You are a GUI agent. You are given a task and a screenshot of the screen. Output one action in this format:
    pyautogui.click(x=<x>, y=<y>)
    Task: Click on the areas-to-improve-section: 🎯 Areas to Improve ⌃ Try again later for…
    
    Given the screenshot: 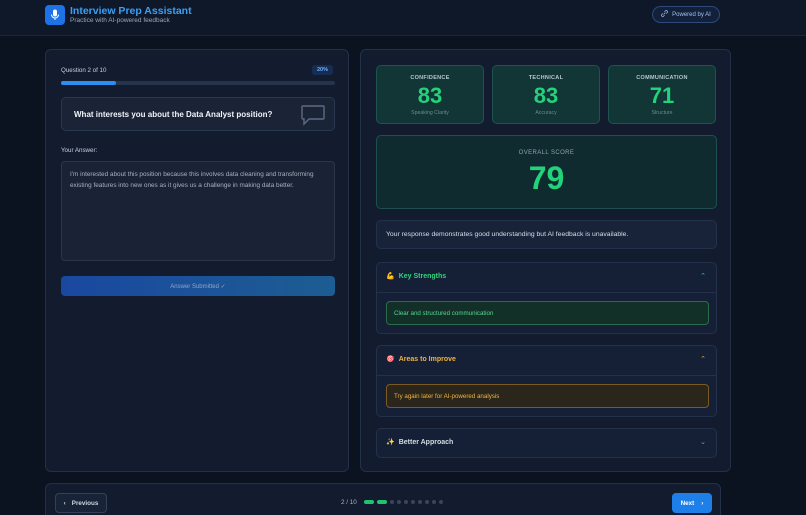 What is the action you would take?
    pyautogui.click(x=546, y=381)
    